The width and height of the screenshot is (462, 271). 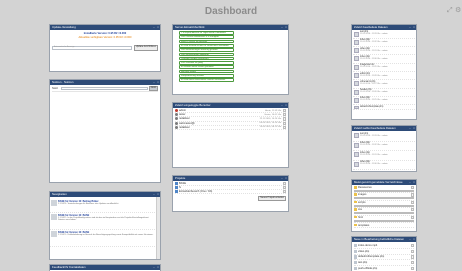 What do you see at coordinates (450, 10) in the screenshot?
I see `expand-icon: ⤢` at bounding box center [450, 10].